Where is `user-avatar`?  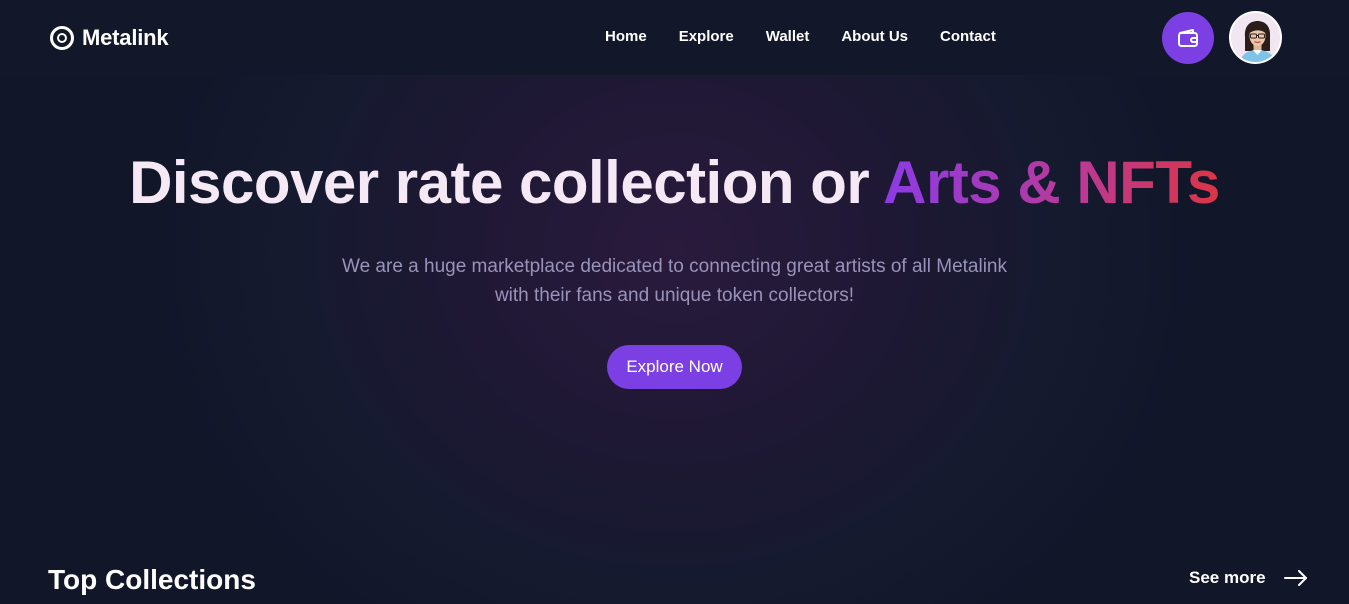 user-avatar is located at coordinates (1255, 37).